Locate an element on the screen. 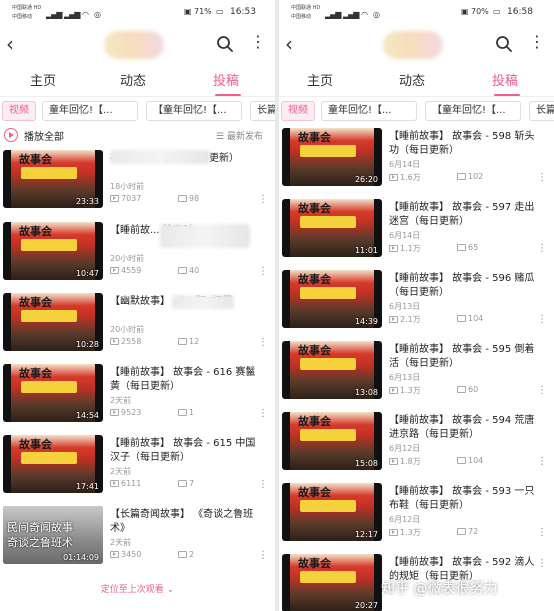 The image size is (554, 611). comment-count: 98 is located at coordinates (194, 198).